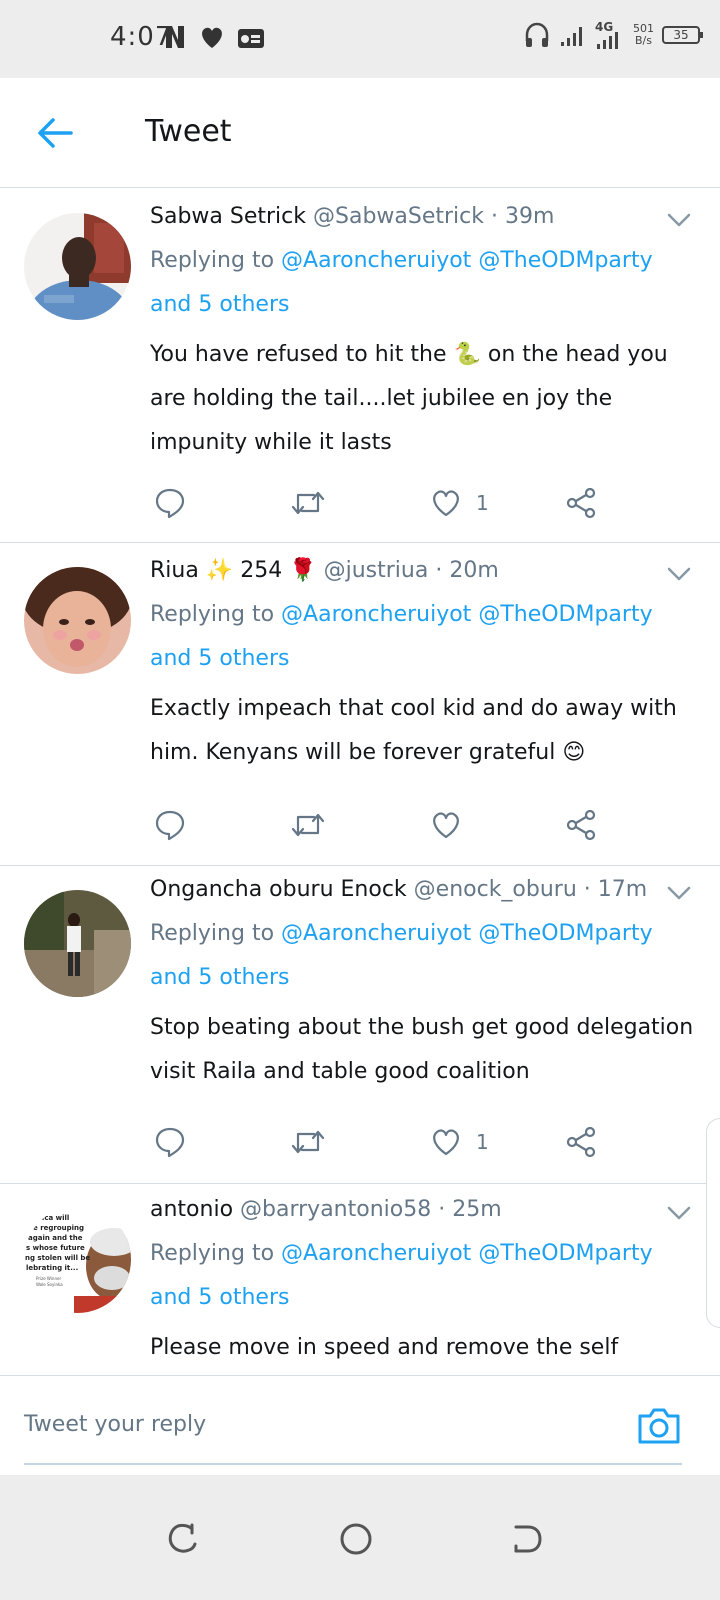  What do you see at coordinates (530, 216) in the screenshot?
I see `tweet-time: 39m` at bounding box center [530, 216].